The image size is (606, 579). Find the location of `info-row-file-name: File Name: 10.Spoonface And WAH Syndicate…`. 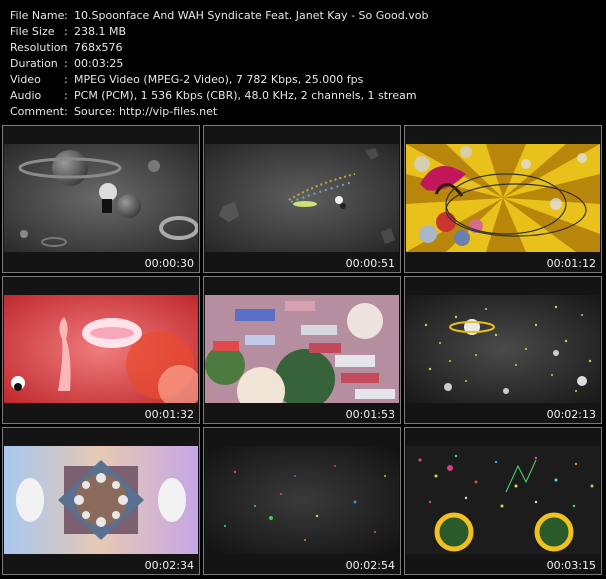

info-row-file-name: File Name: 10.Spoonface And WAH Syndicate… is located at coordinates (219, 16).